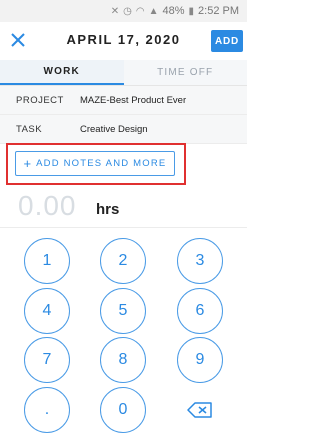 Image resolution: width=320 pixels, height=440 pixels. Describe the element at coordinates (47, 360) in the screenshot. I see `key-7: 7` at that location.